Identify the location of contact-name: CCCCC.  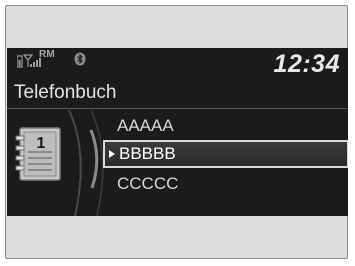
(148, 183).